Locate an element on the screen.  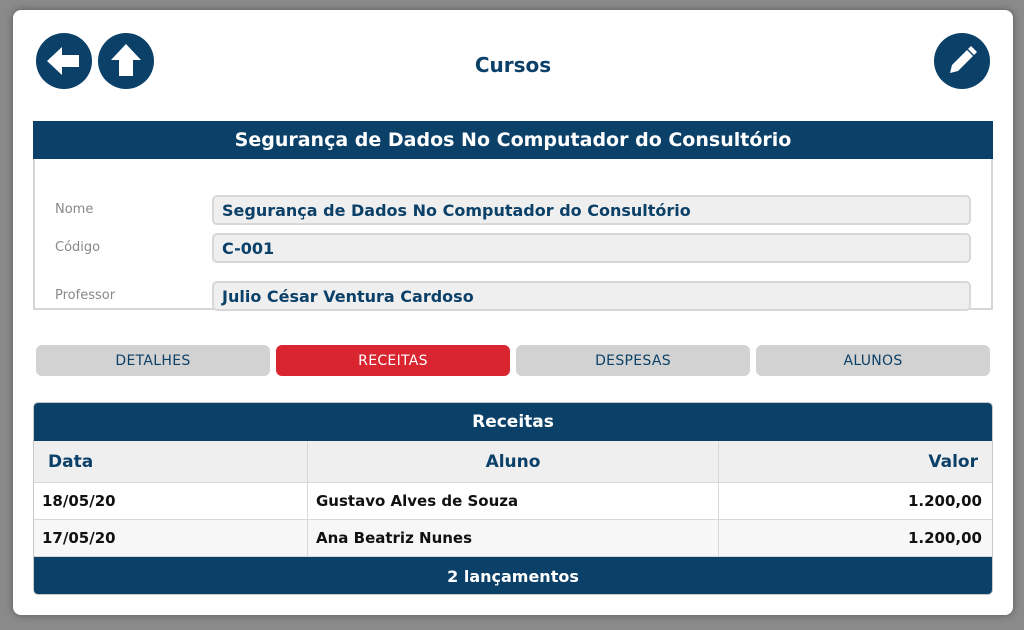
tab-alunos: ALUNOS is located at coordinates (873, 360).